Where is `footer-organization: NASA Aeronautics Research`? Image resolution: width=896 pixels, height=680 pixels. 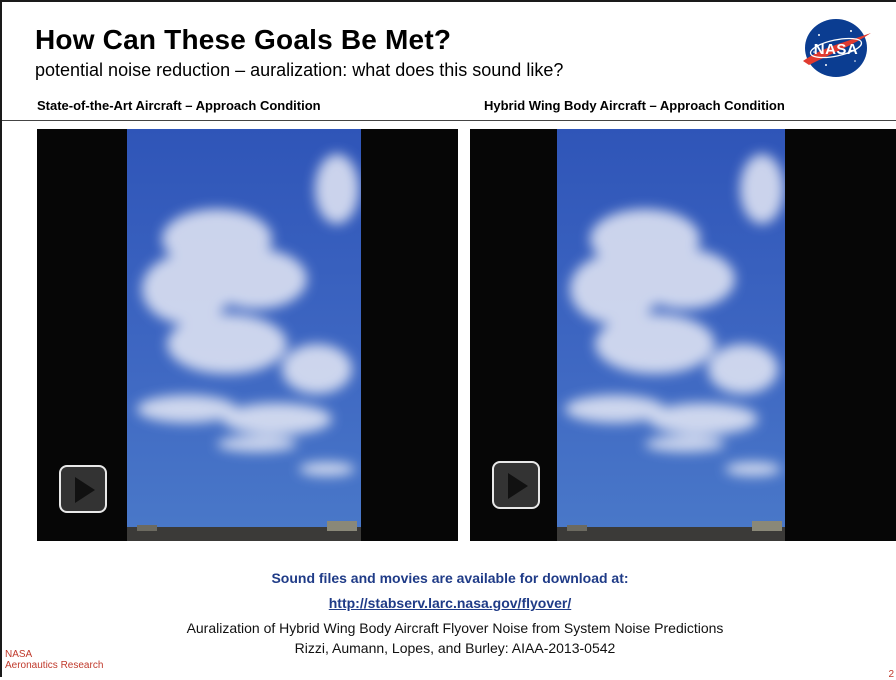
footer-organization: NASA Aeronautics Research is located at coordinates (54, 660).